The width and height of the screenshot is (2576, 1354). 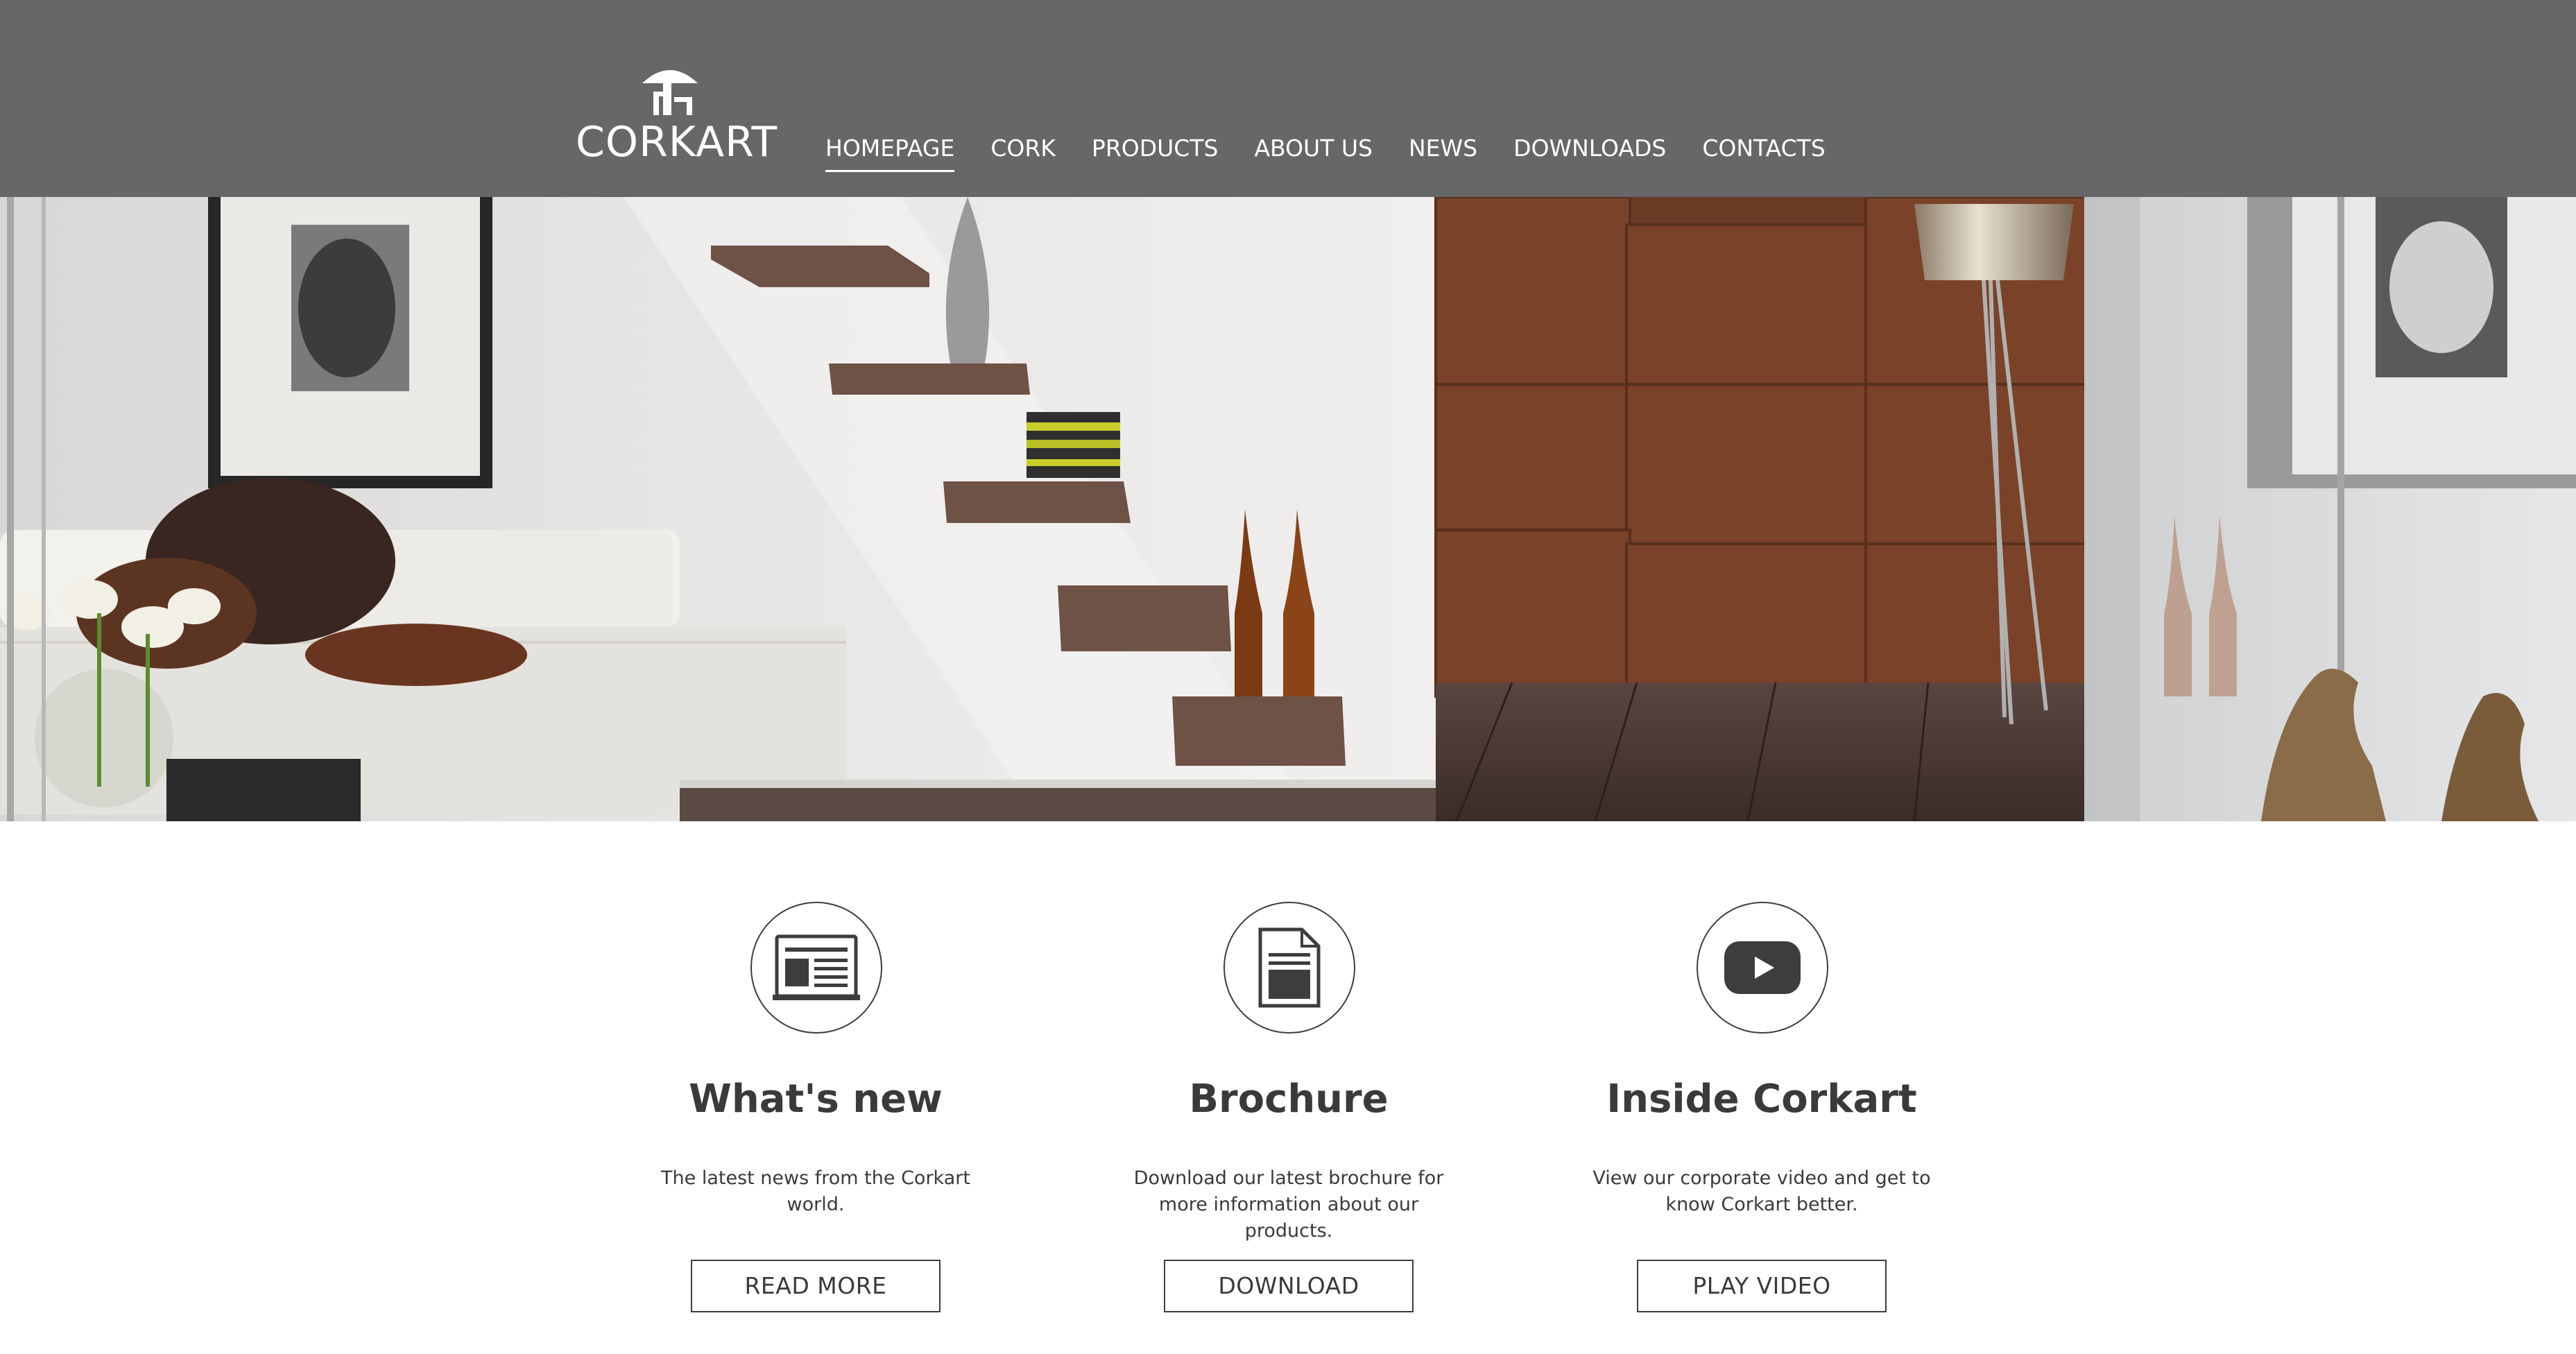 I want to click on nav-item-downloads: DOWNLOADS, so click(x=1589, y=151).